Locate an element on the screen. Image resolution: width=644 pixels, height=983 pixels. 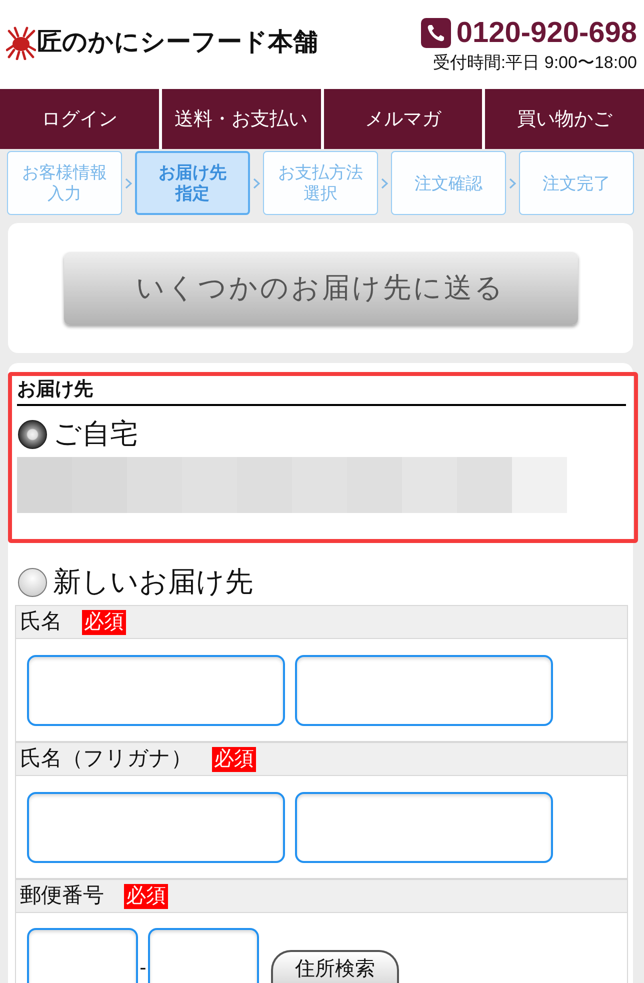
nav-link: メルマガ is located at coordinates (403, 119).